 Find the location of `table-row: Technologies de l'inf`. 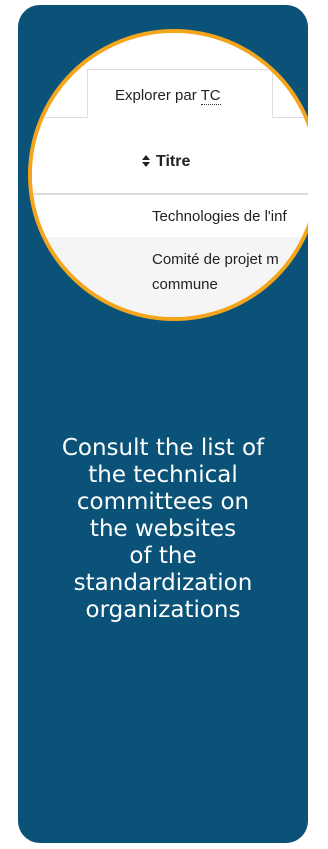

table-row: Technologies de l'inf is located at coordinates (170, 215).